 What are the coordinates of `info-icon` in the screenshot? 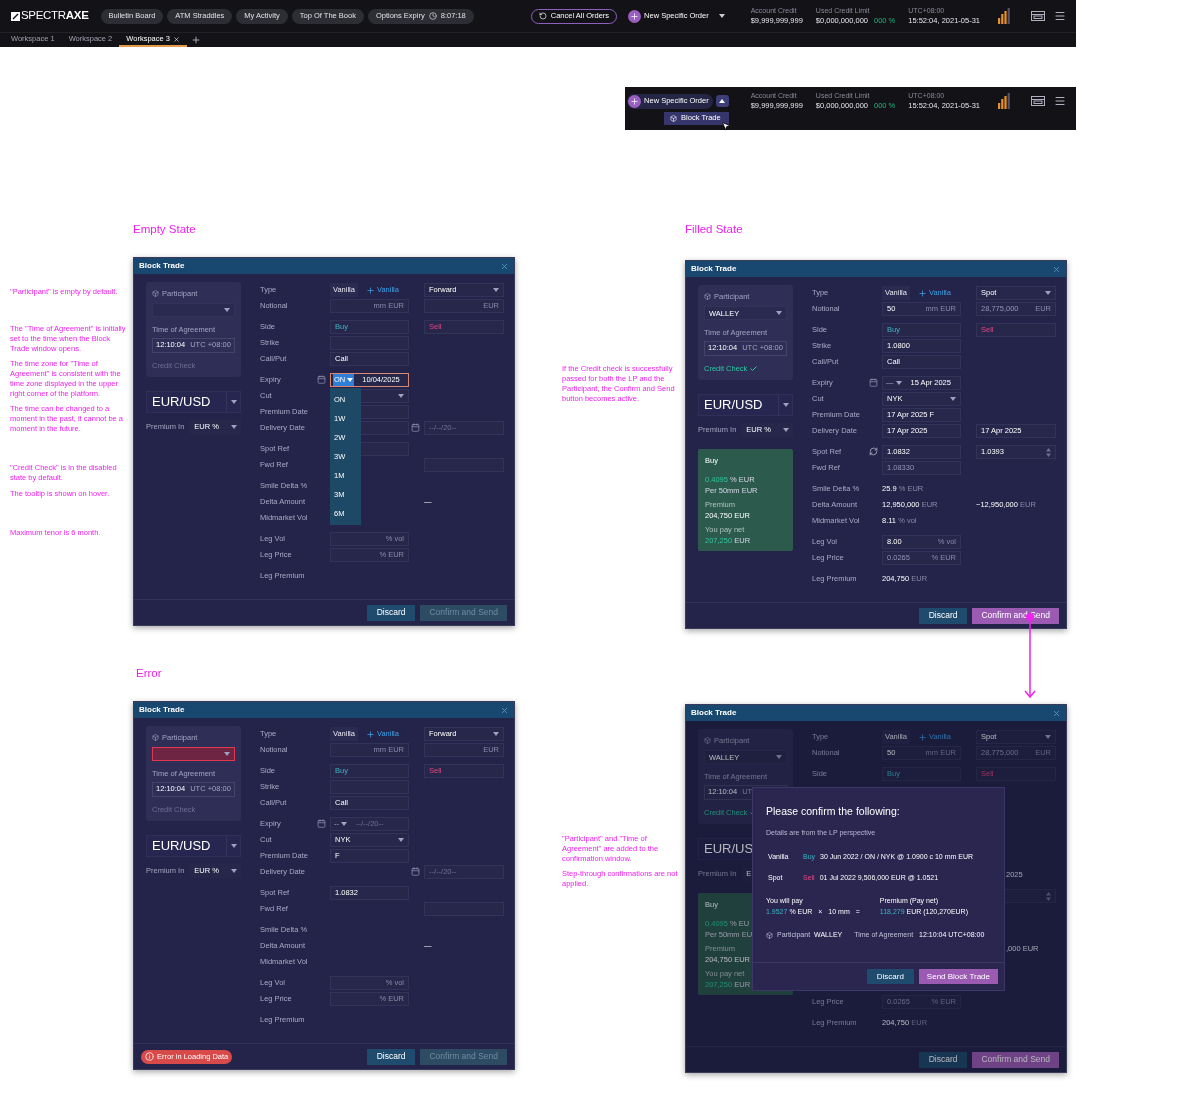 It's located at (149, 1056).